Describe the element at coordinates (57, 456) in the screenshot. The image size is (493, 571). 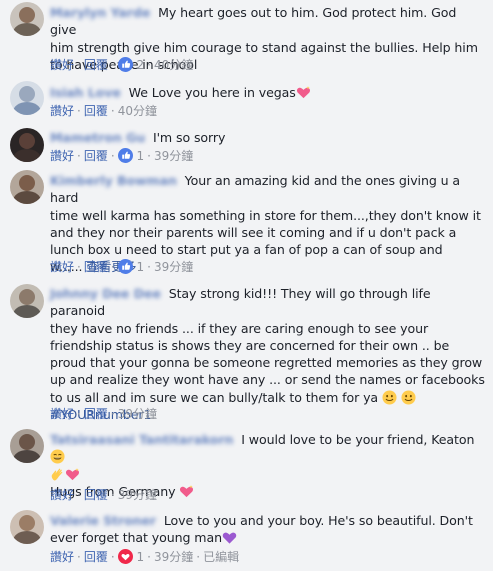
I see `grinning-face-icon` at that location.